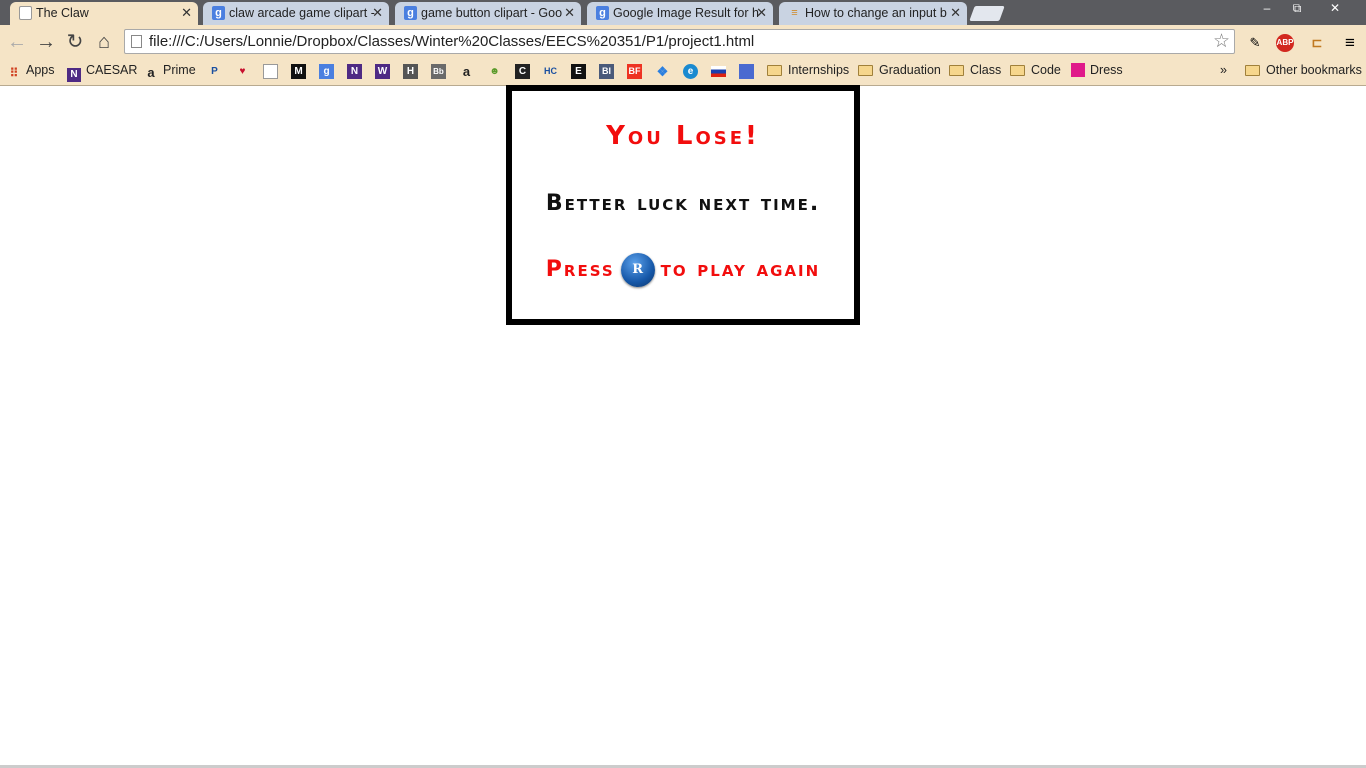  I want to click on bookmark-label: Prime, so click(179, 70).